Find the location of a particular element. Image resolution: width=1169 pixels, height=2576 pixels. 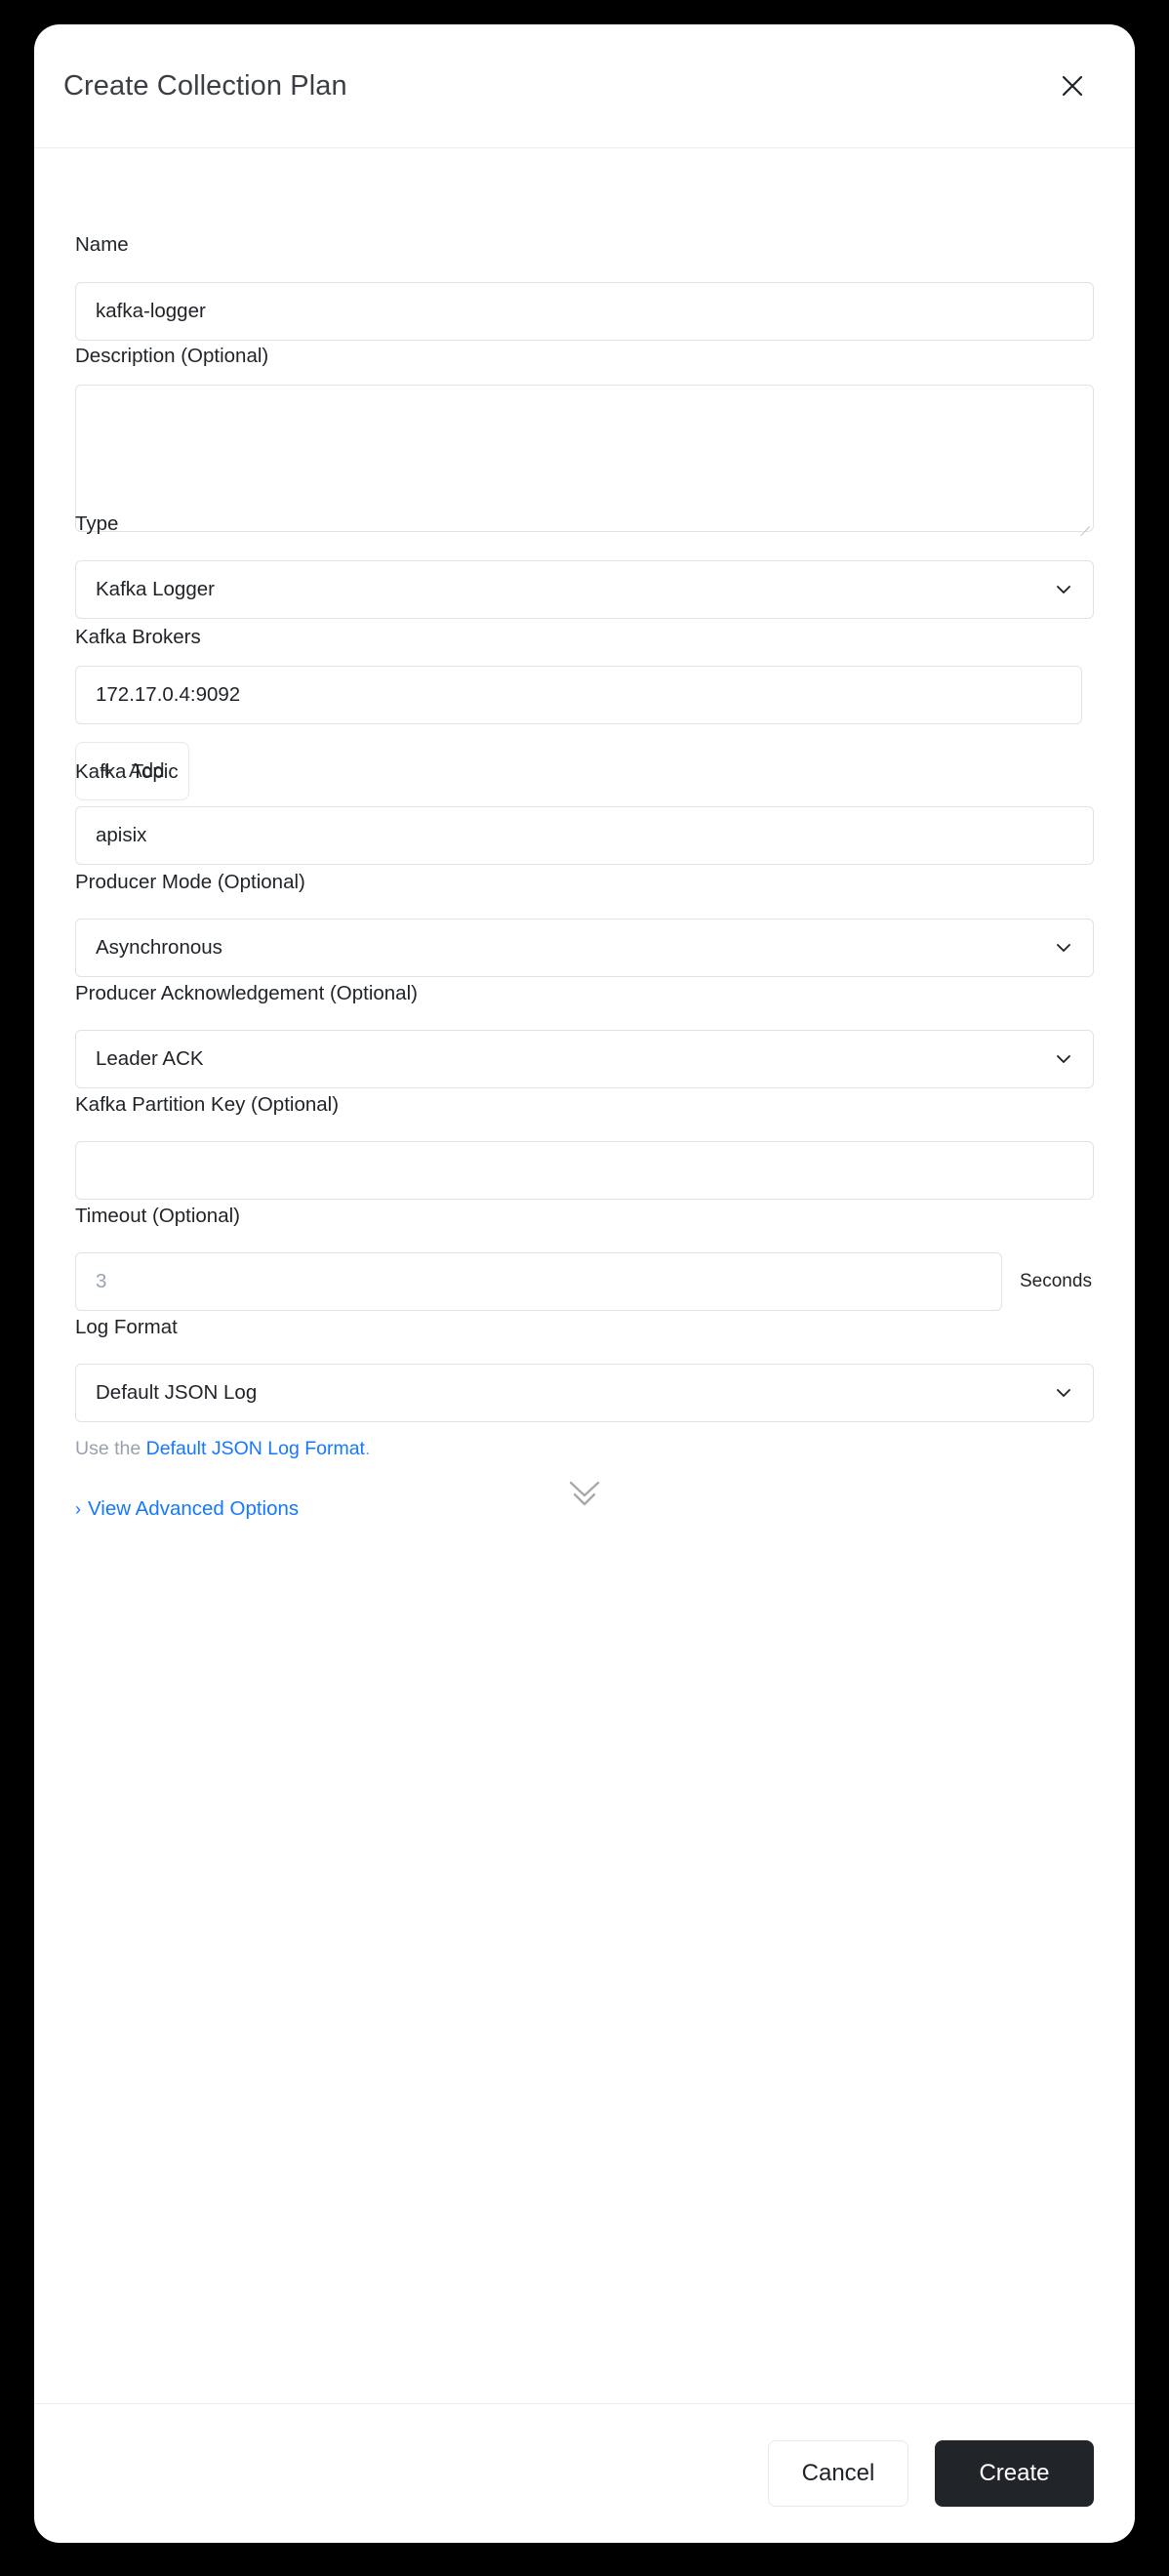

producer-ack-value: Leader ACK is located at coordinates (150, 1058).